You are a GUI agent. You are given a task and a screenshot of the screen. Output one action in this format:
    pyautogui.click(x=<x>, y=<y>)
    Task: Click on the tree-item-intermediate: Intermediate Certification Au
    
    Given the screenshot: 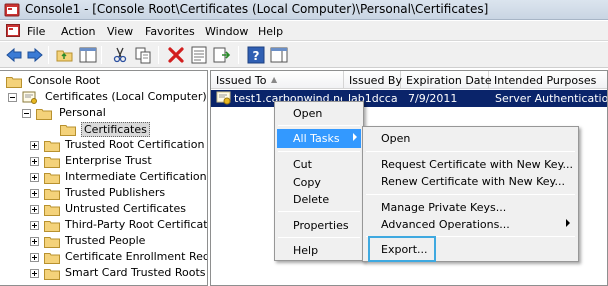 What is the action you would take?
    pyautogui.click(x=118, y=177)
    